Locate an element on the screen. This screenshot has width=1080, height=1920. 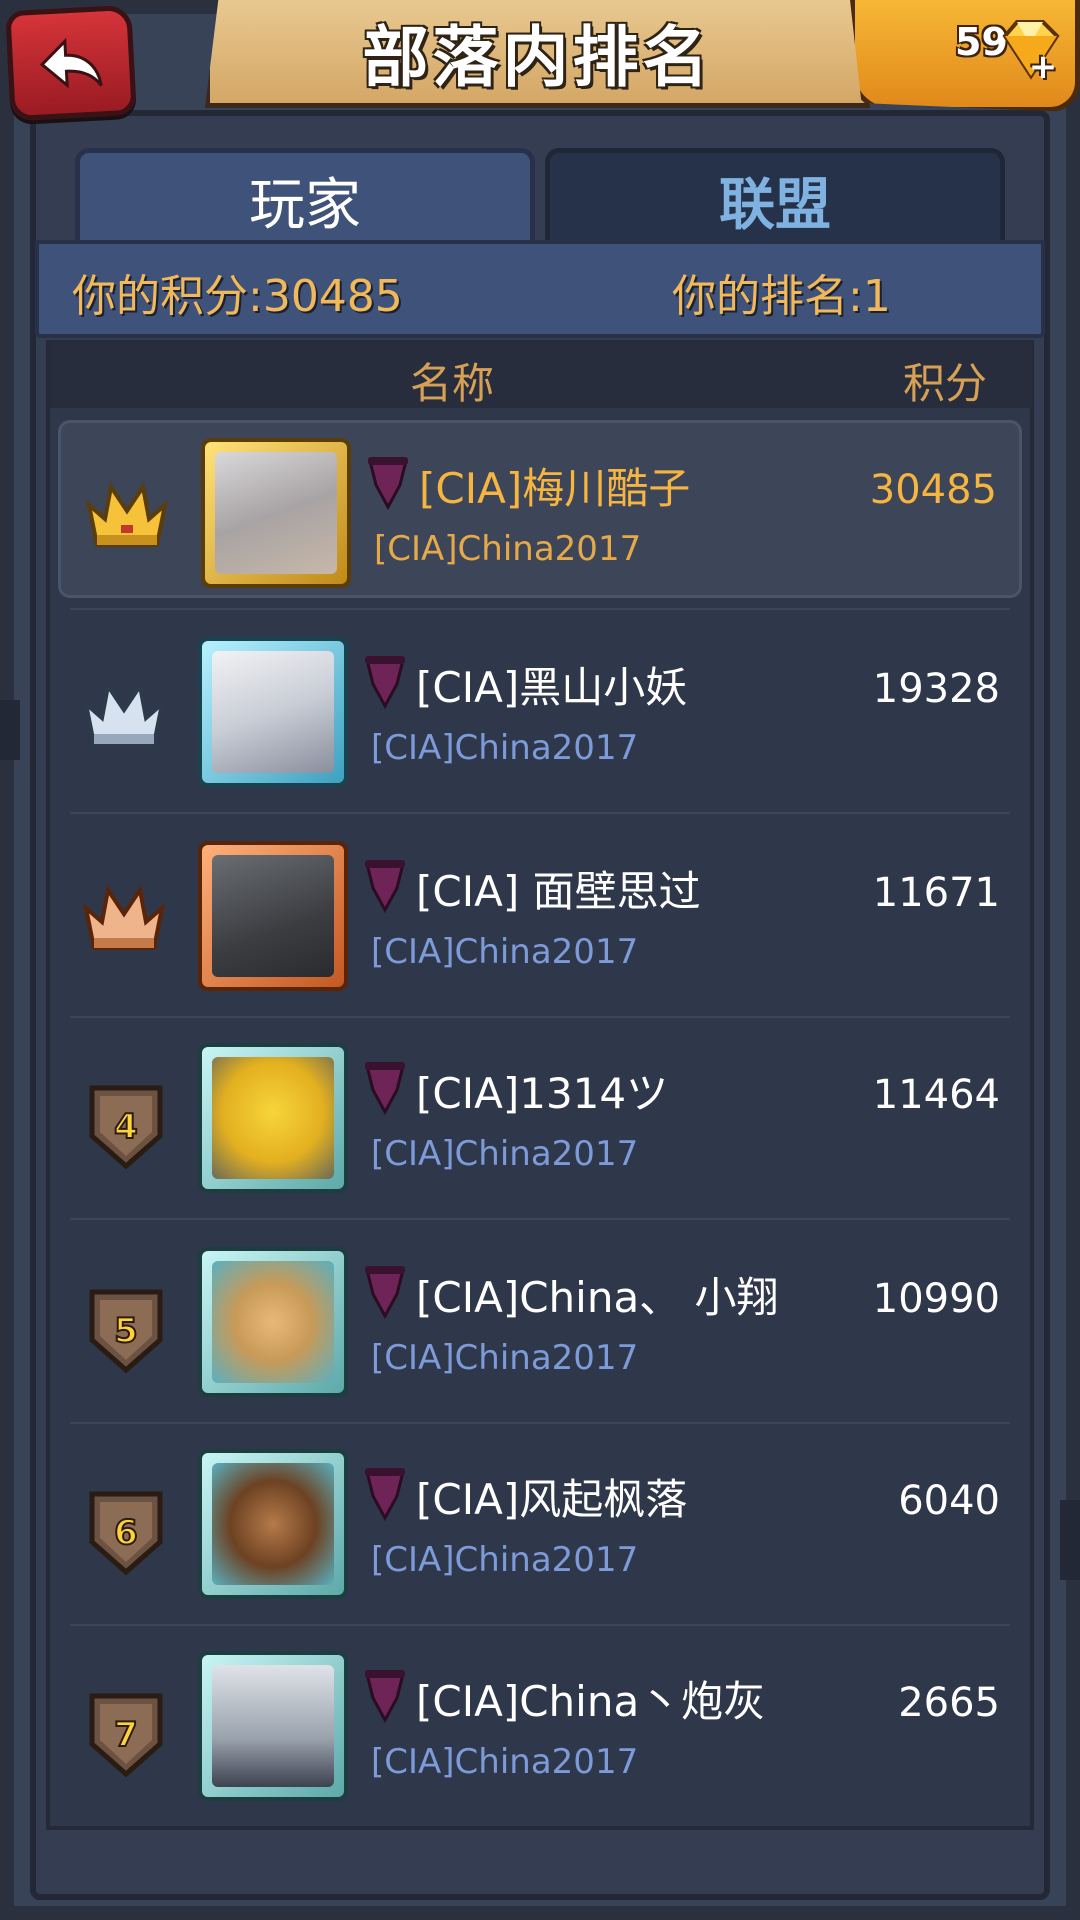
rank-number: 4 is located at coordinates (126, 1127).